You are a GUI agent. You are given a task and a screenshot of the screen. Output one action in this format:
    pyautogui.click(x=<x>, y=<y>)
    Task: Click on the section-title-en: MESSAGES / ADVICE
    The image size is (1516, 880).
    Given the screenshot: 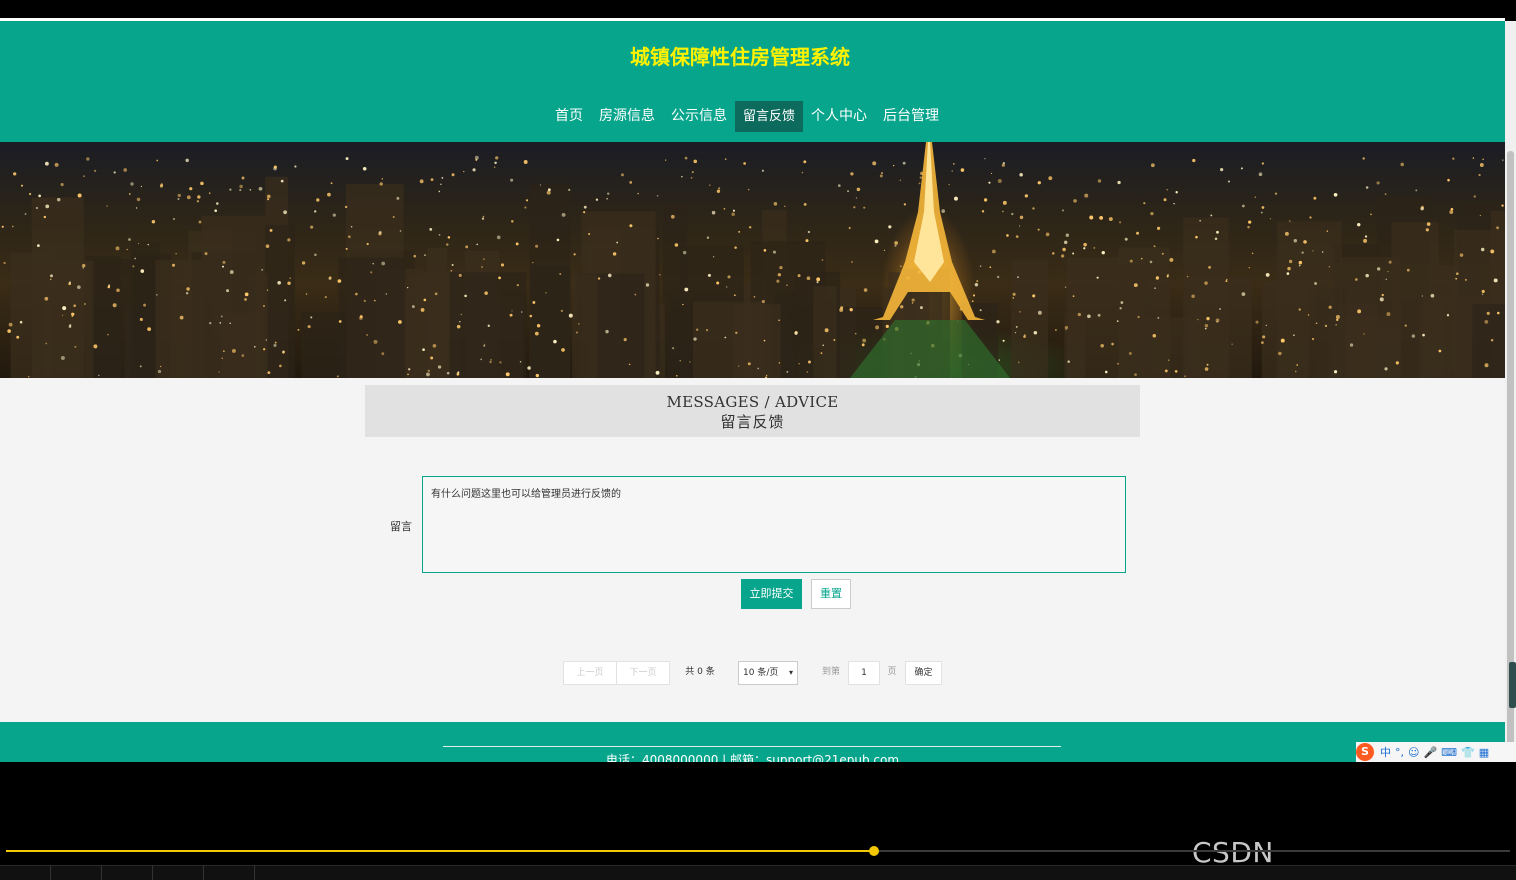 What is the action you would take?
    pyautogui.click(x=752, y=402)
    